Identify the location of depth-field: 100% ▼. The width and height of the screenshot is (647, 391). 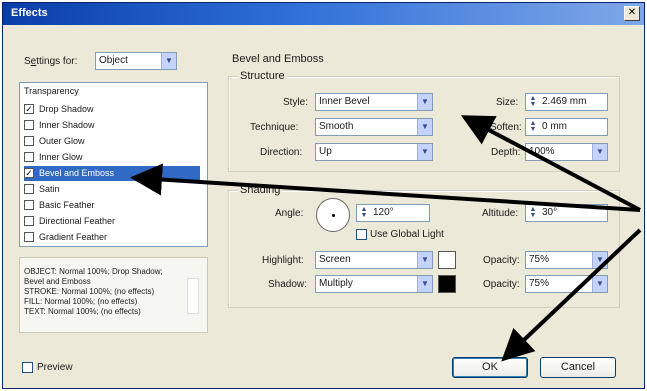
(566, 152).